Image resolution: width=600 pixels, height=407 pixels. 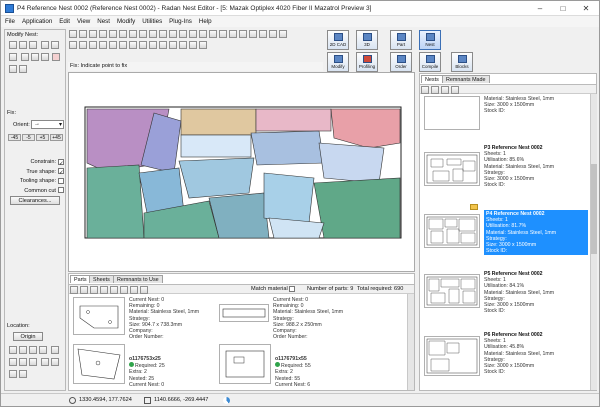 I want to click on settings-icon, so click(x=253, y=34).